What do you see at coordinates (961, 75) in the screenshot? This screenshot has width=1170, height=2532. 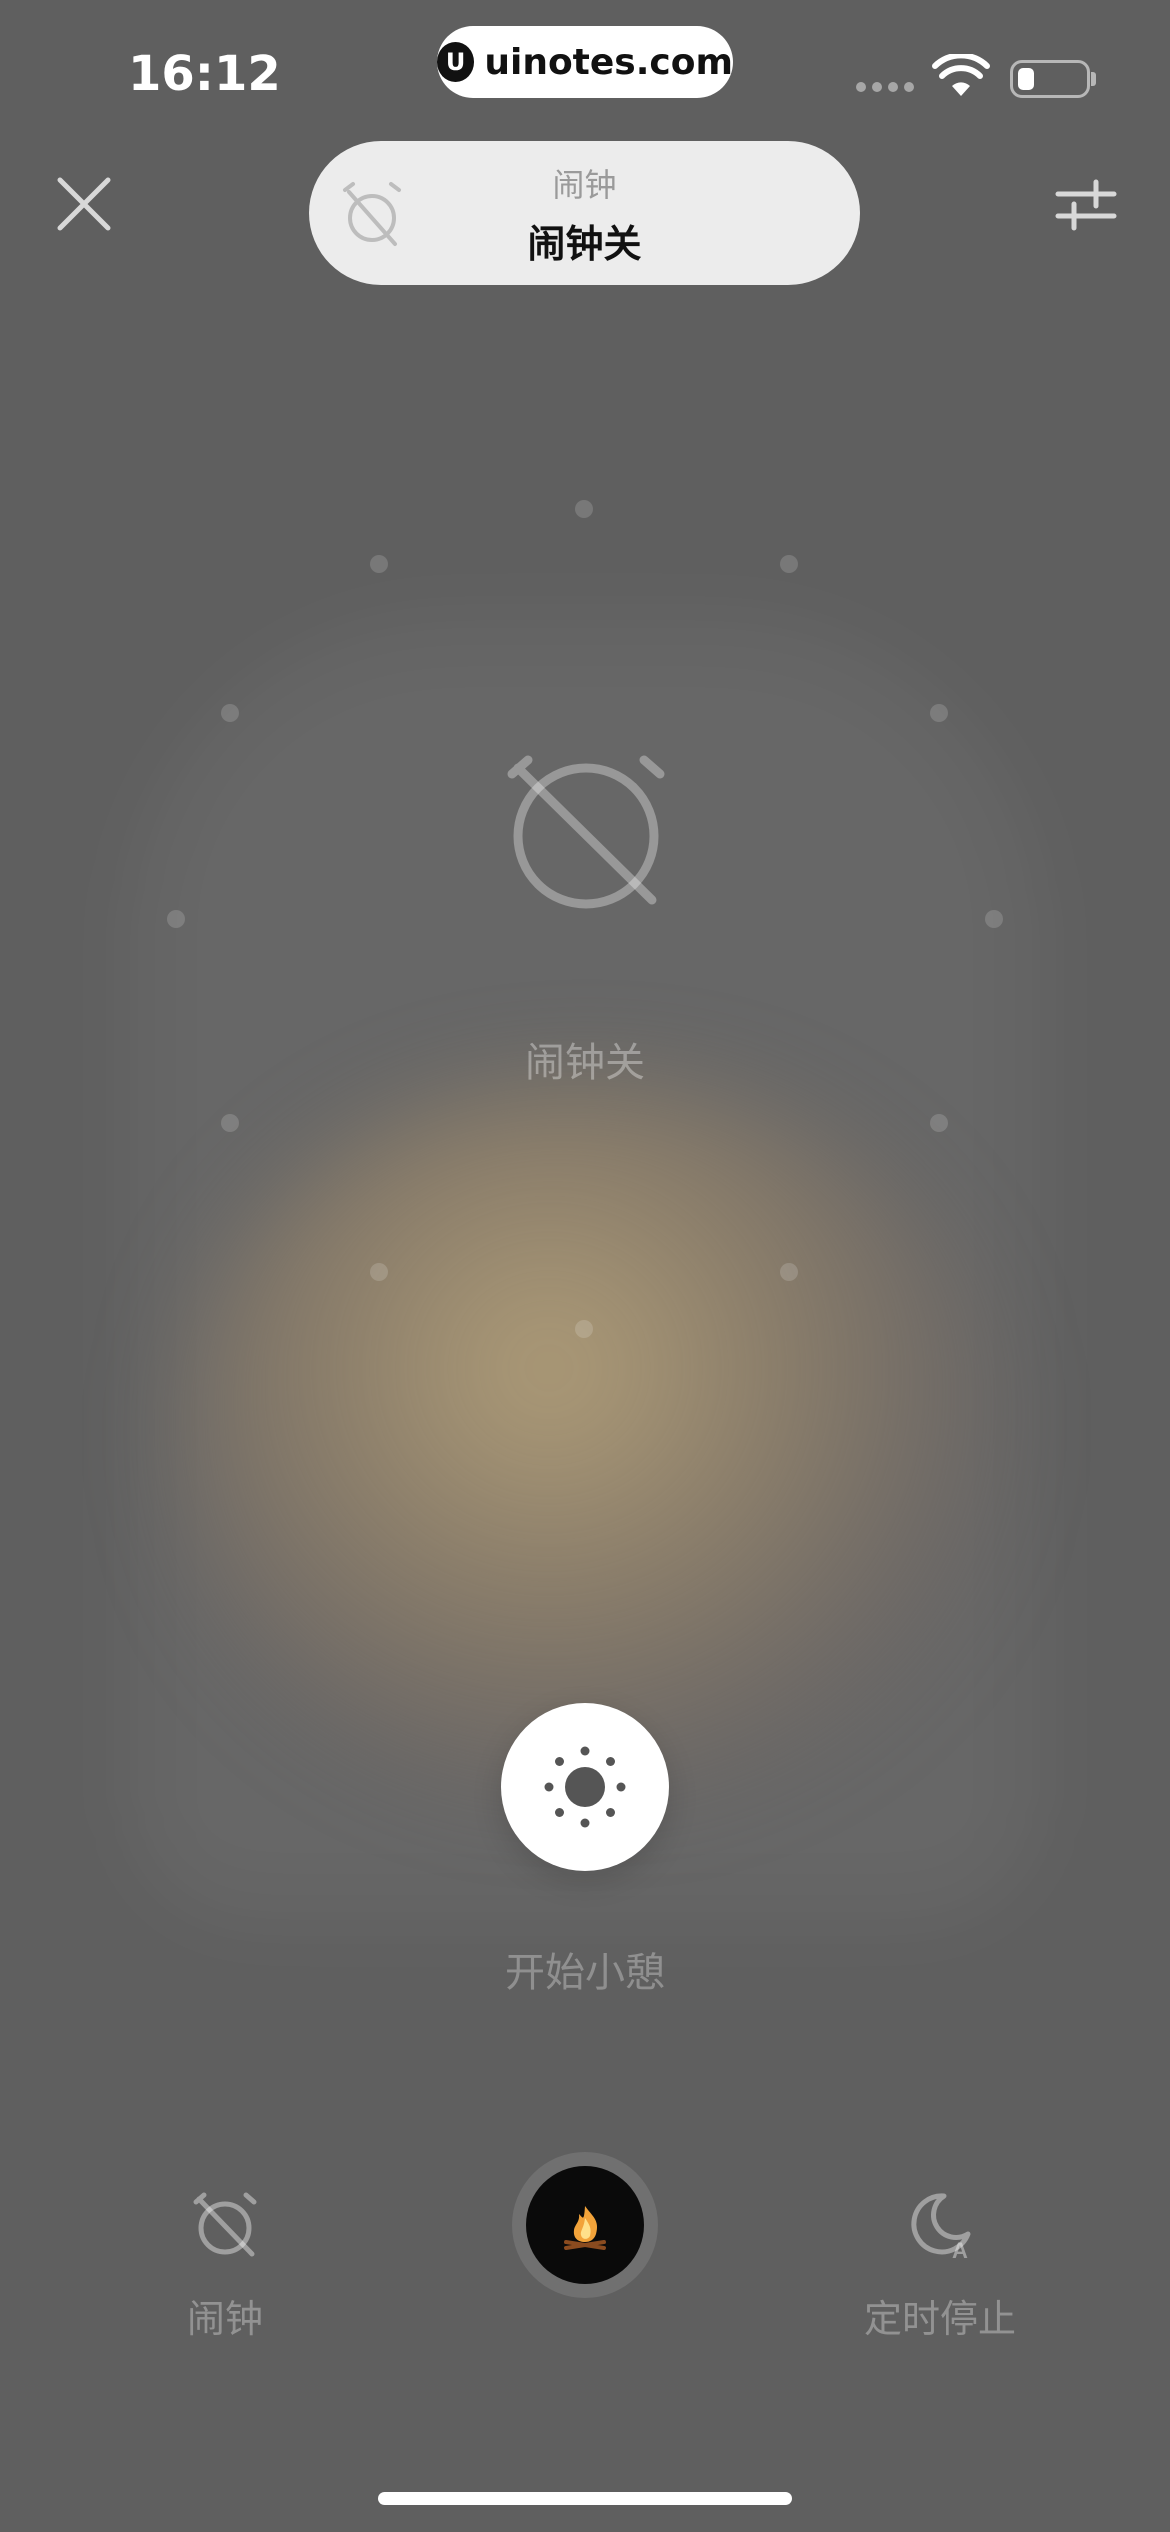 I see `wifi-icon` at bounding box center [961, 75].